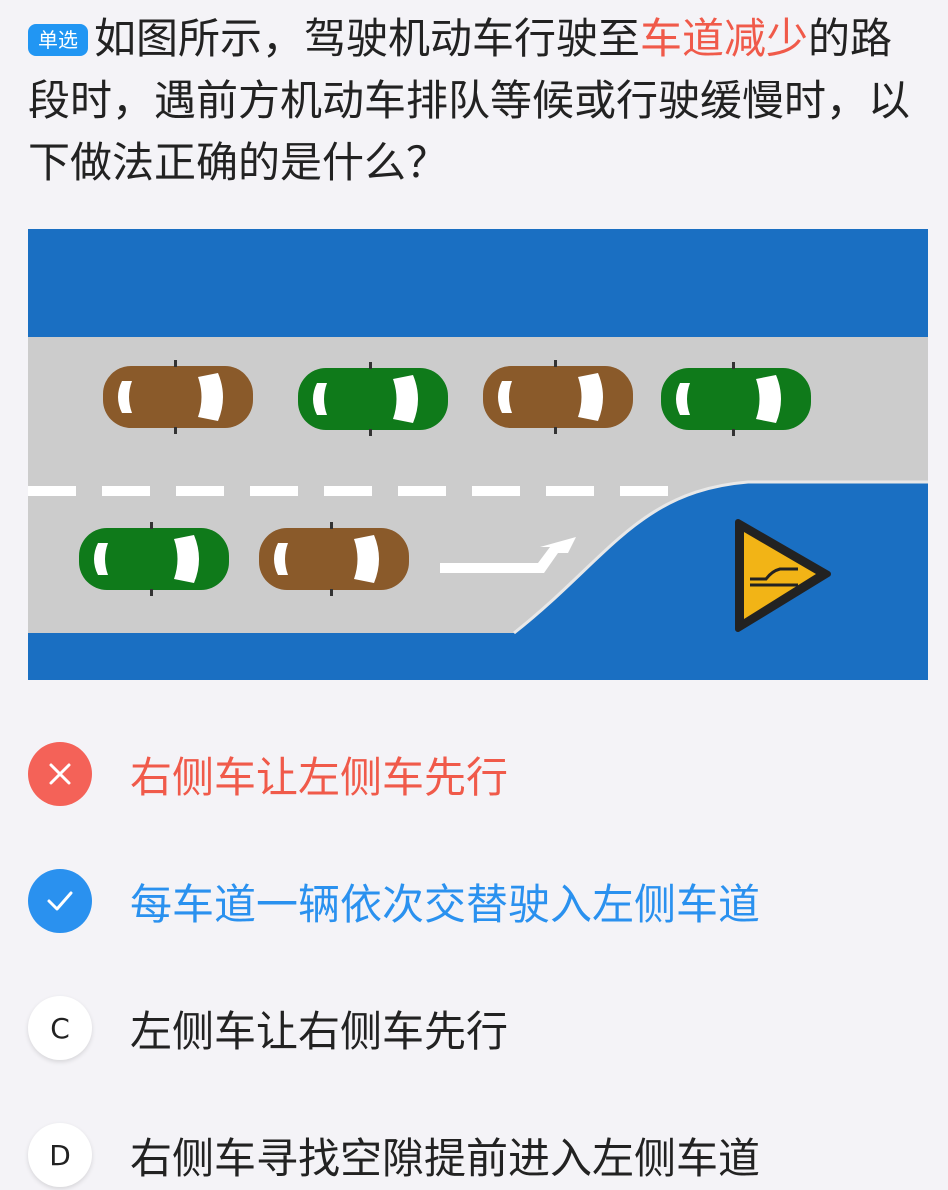 Image resolution: width=948 pixels, height=1190 pixels. I want to click on question-text-part1: 如图所示，驾驶机动车行驶至, so click(367, 38).